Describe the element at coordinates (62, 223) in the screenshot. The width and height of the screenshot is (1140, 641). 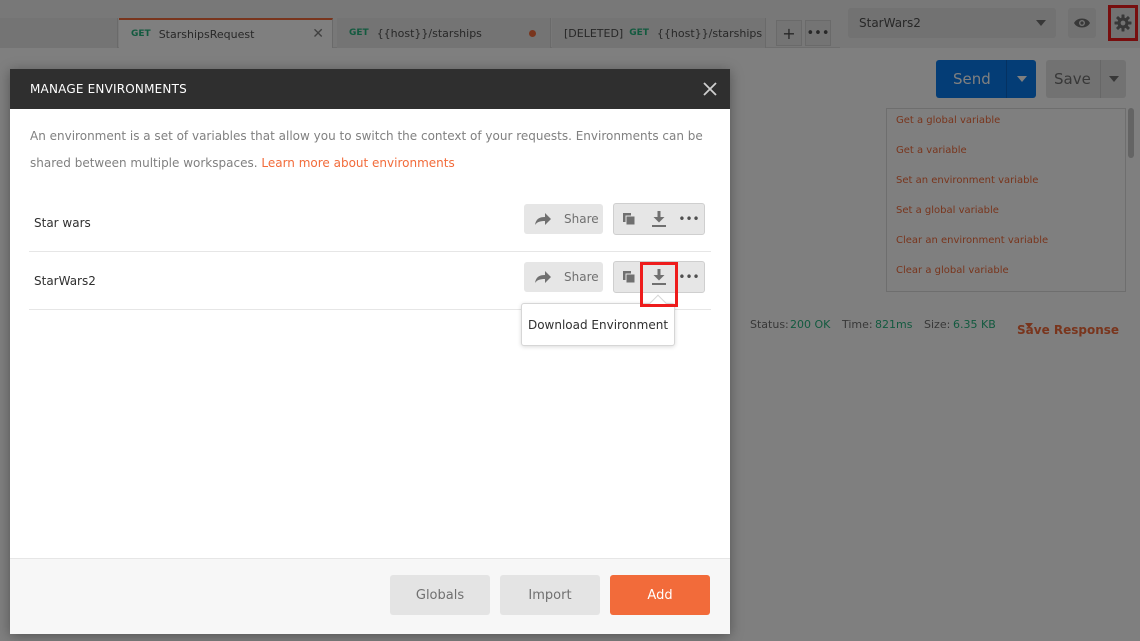
I see `environment-name: Star wars` at that location.